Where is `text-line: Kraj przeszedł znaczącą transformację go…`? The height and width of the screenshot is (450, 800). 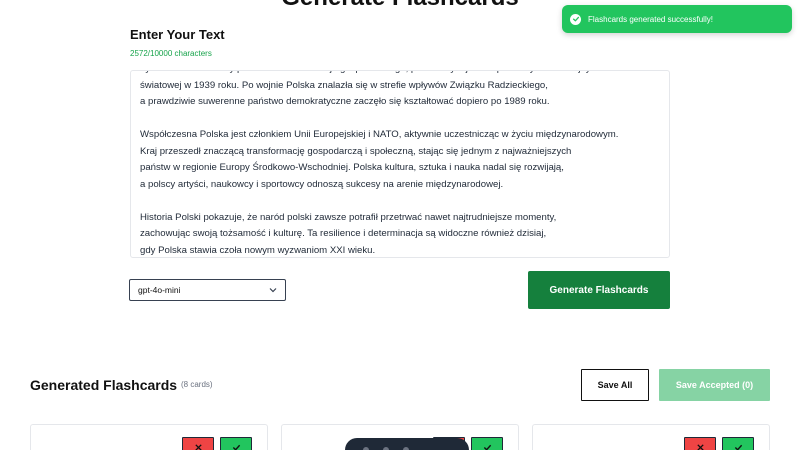
text-line: Kraj przeszedł znaczącą transformację go… is located at coordinates (356, 151).